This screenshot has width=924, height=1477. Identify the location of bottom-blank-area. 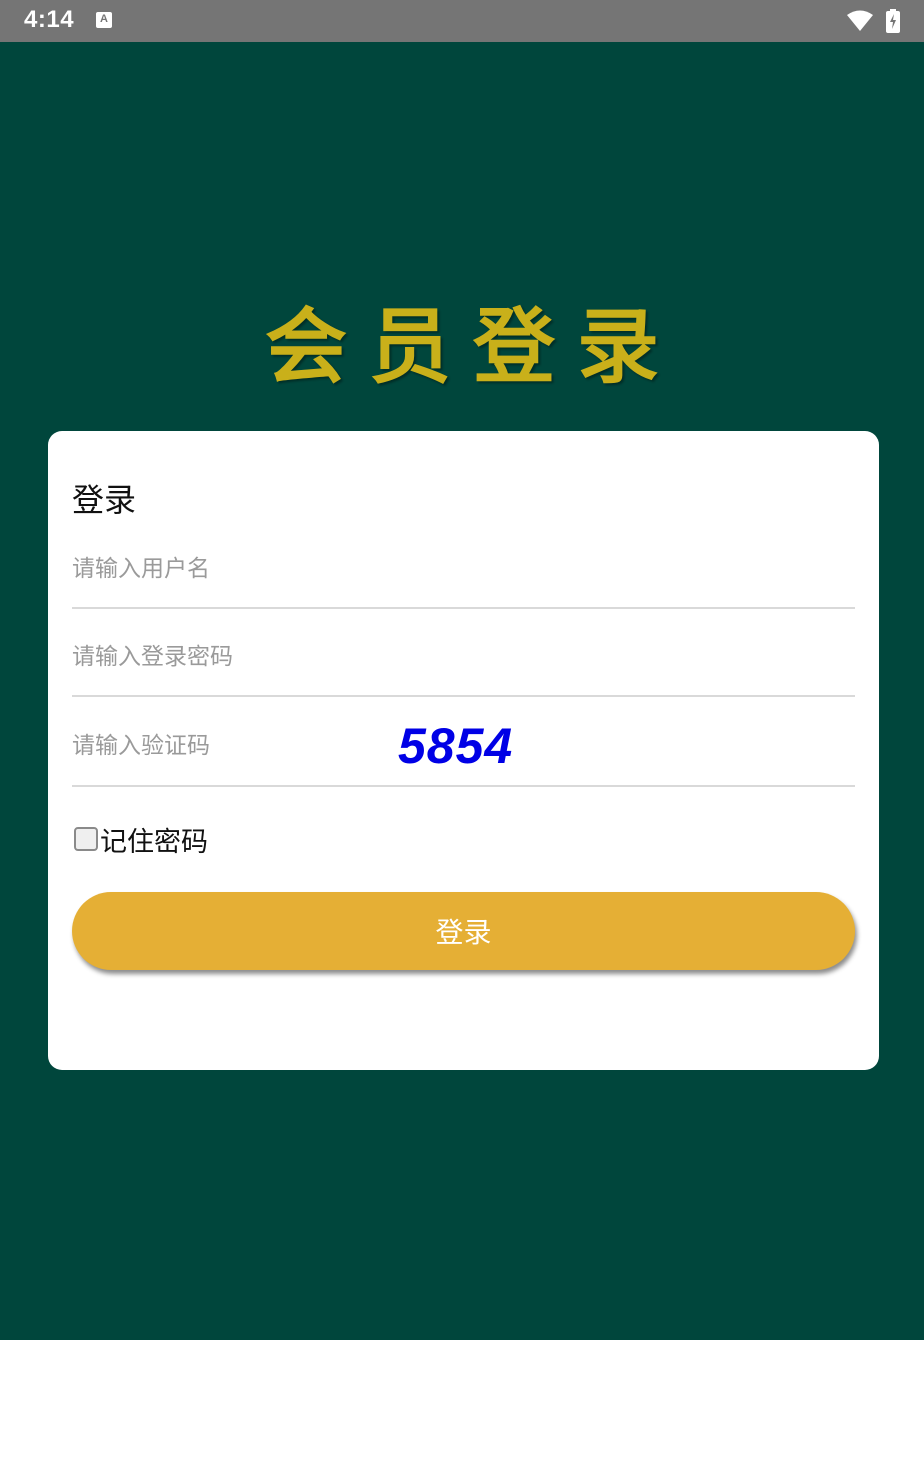
(462, 1408).